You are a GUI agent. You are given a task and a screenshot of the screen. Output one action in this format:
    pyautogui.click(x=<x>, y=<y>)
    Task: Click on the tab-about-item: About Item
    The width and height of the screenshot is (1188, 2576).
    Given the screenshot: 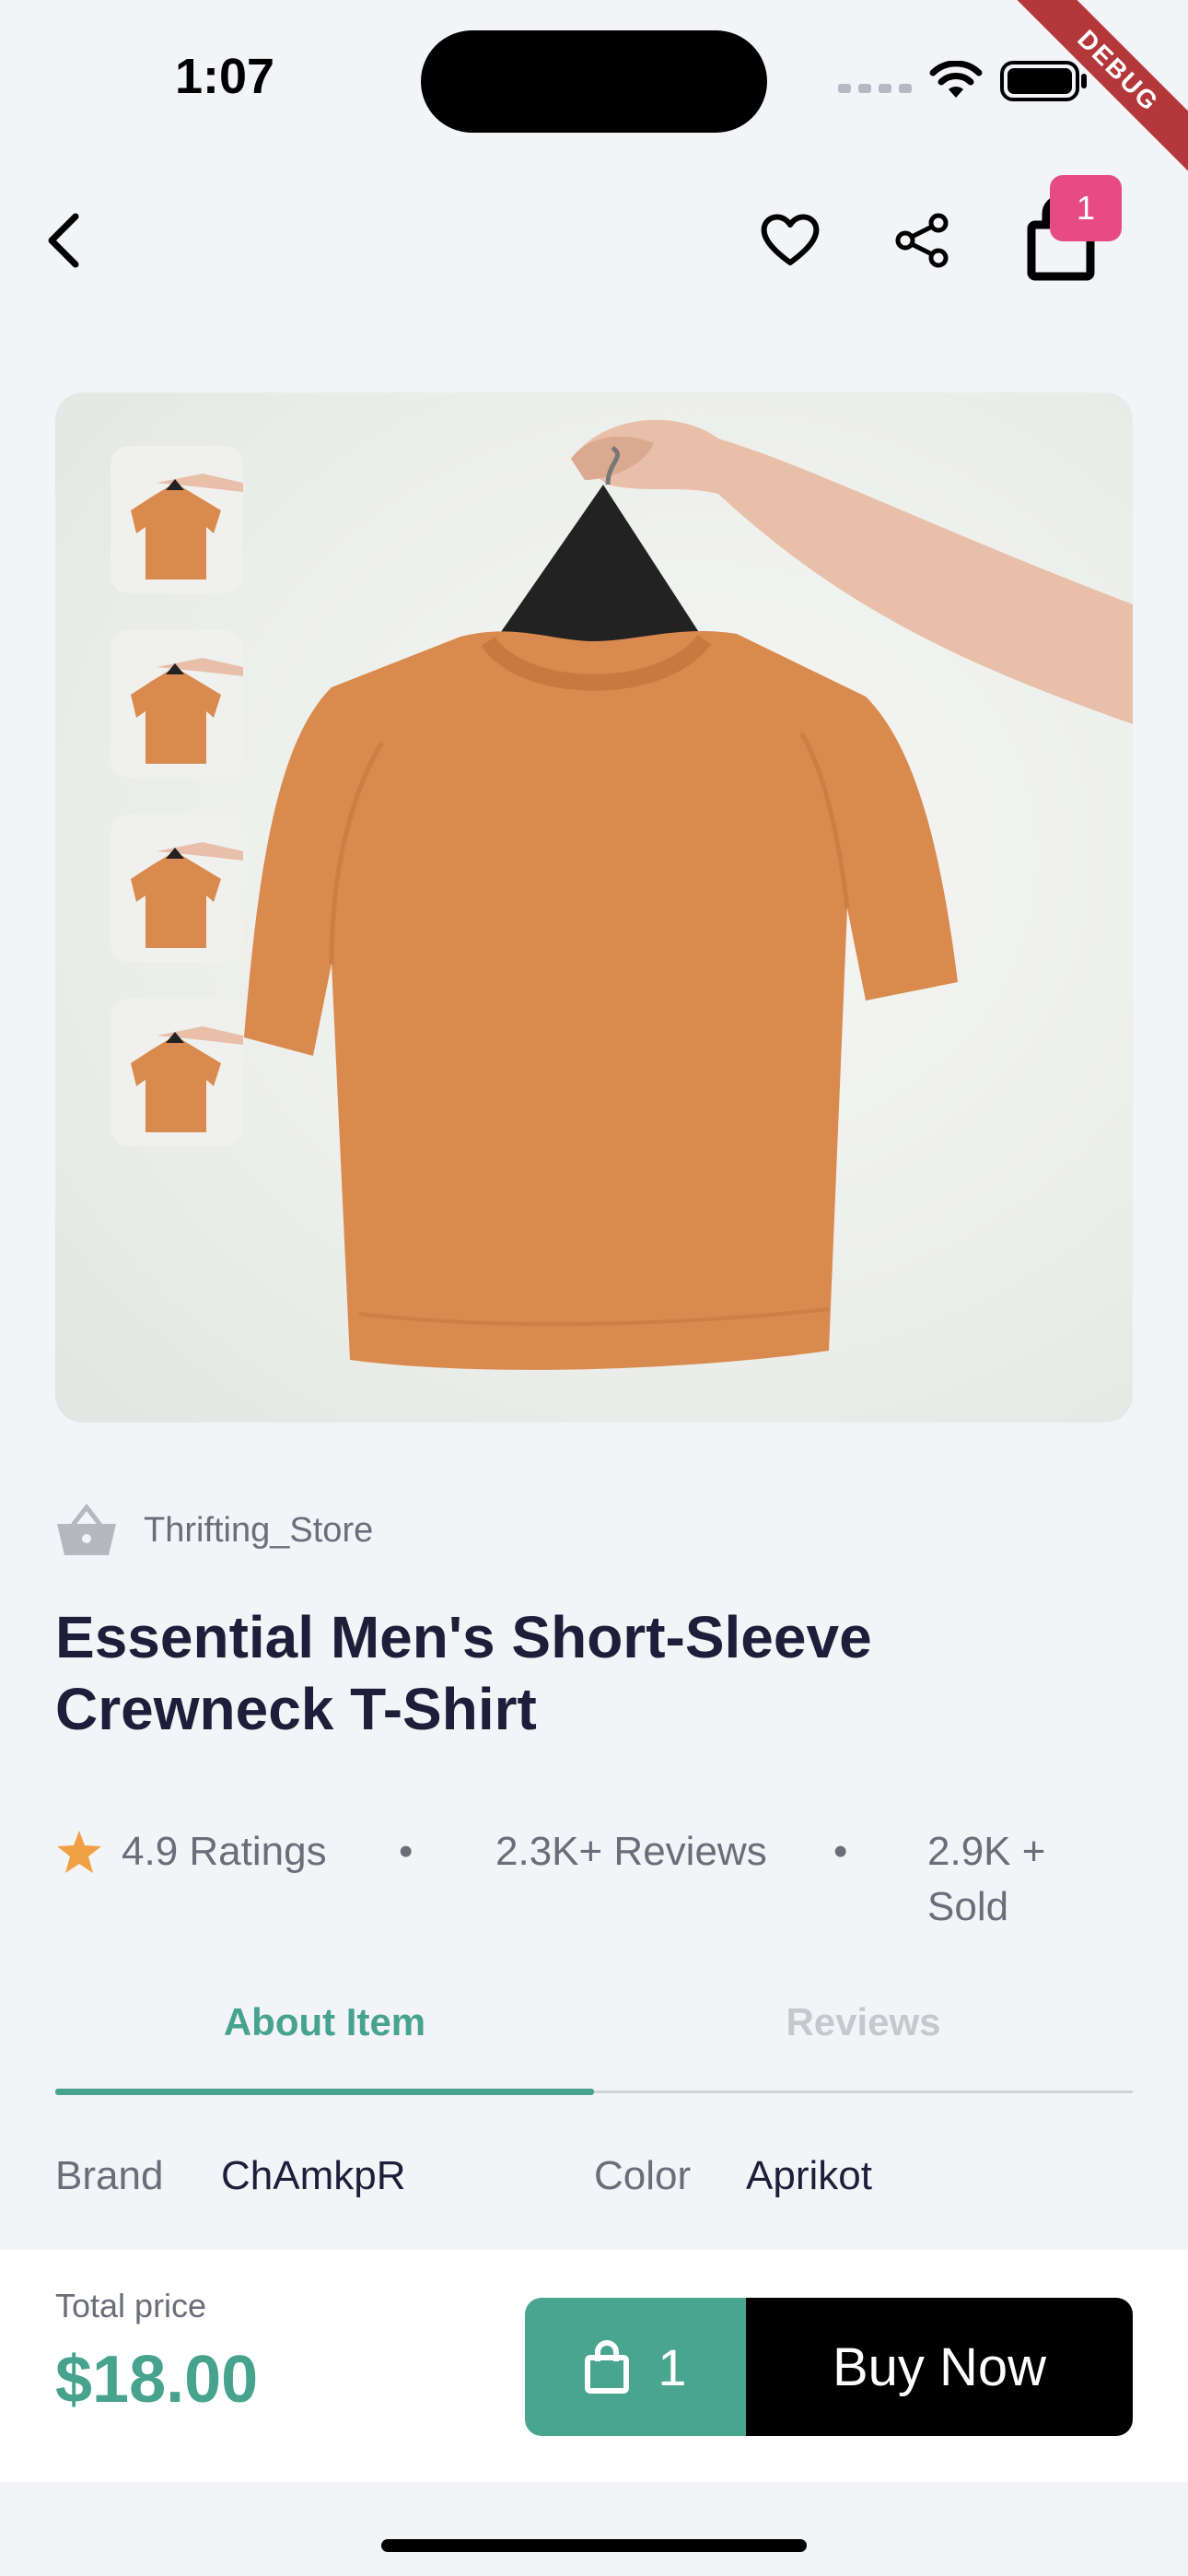 What is the action you would take?
    pyautogui.click(x=324, y=2022)
    